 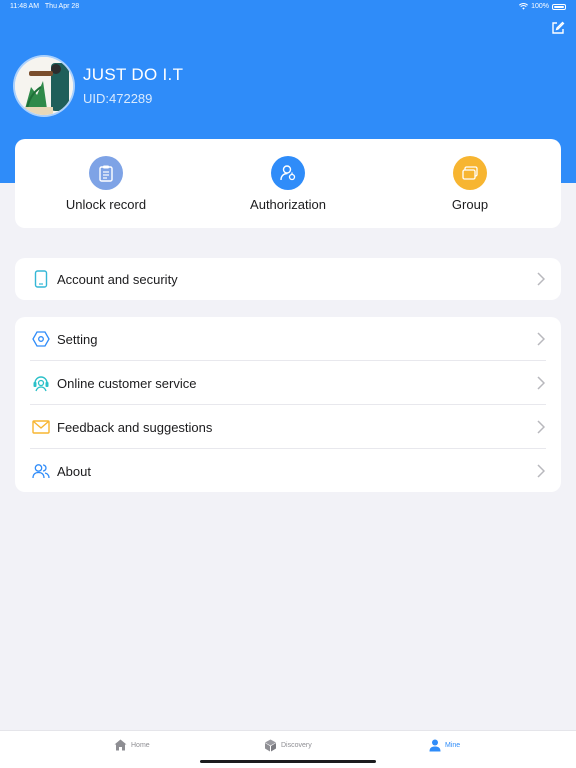 I want to click on group-button: Group, so click(x=470, y=183).